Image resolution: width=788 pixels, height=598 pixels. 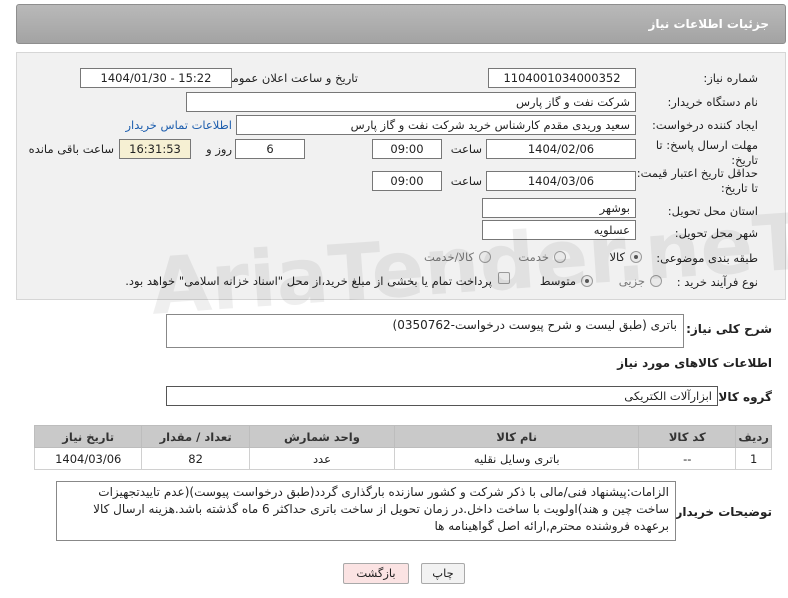 I want to click on goods-group-label: گروه کالا:, so click(x=742, y=397).